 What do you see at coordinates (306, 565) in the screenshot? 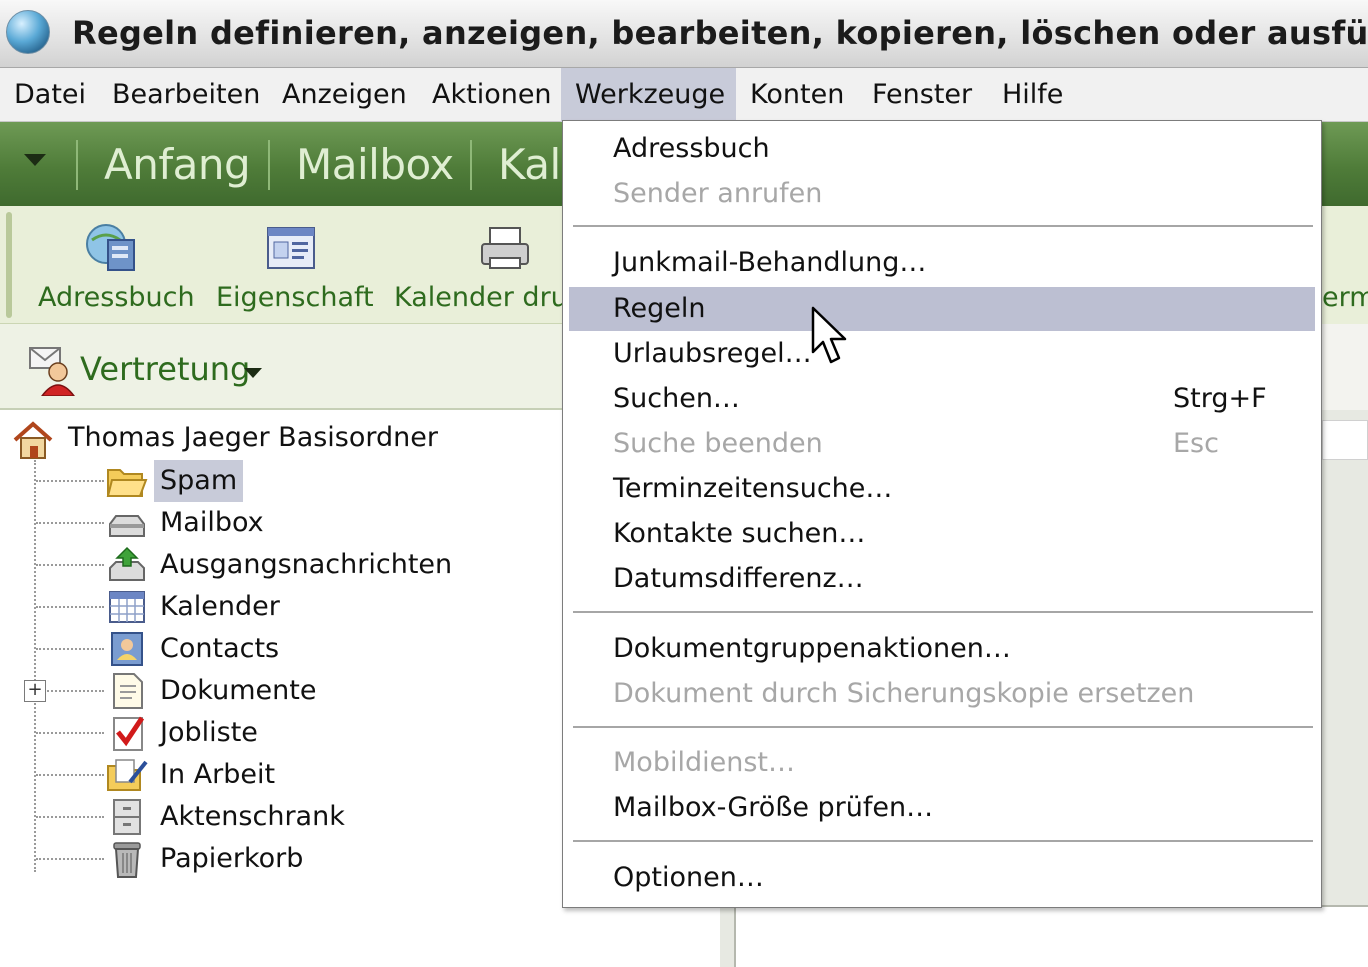
I see `tree-item-label: Ausgangsnachrichten` at bounding box center [306, 565].